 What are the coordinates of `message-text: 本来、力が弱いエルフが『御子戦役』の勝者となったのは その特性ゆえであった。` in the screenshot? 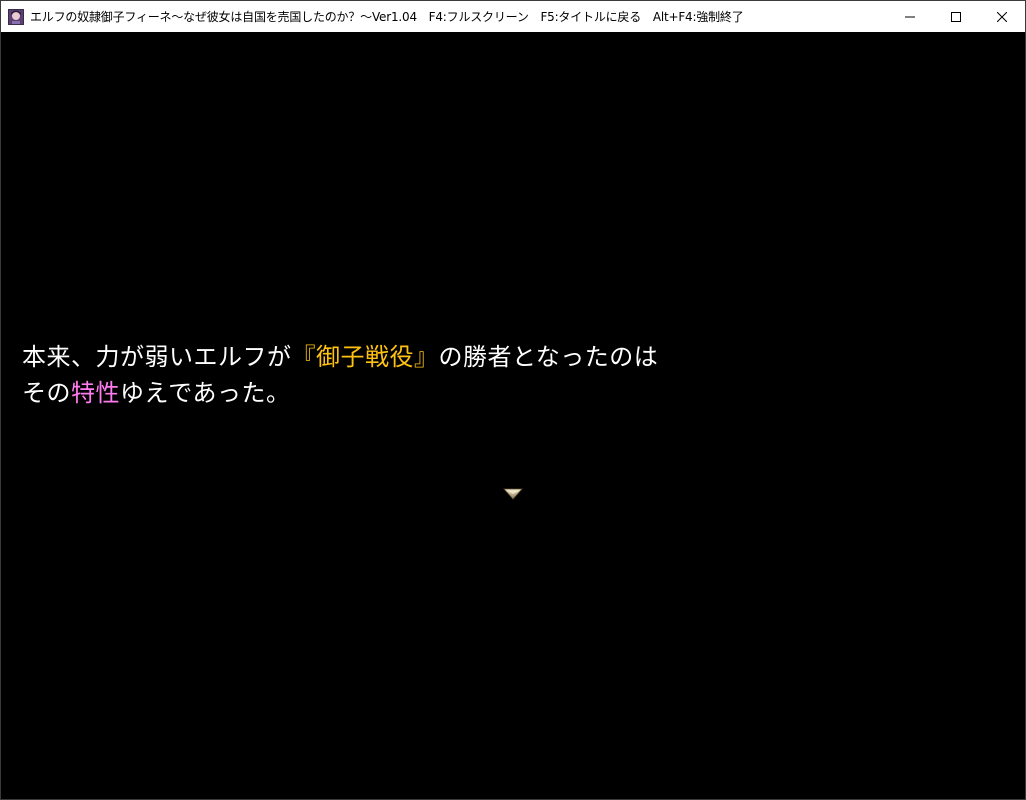 It's located at (340, 375).